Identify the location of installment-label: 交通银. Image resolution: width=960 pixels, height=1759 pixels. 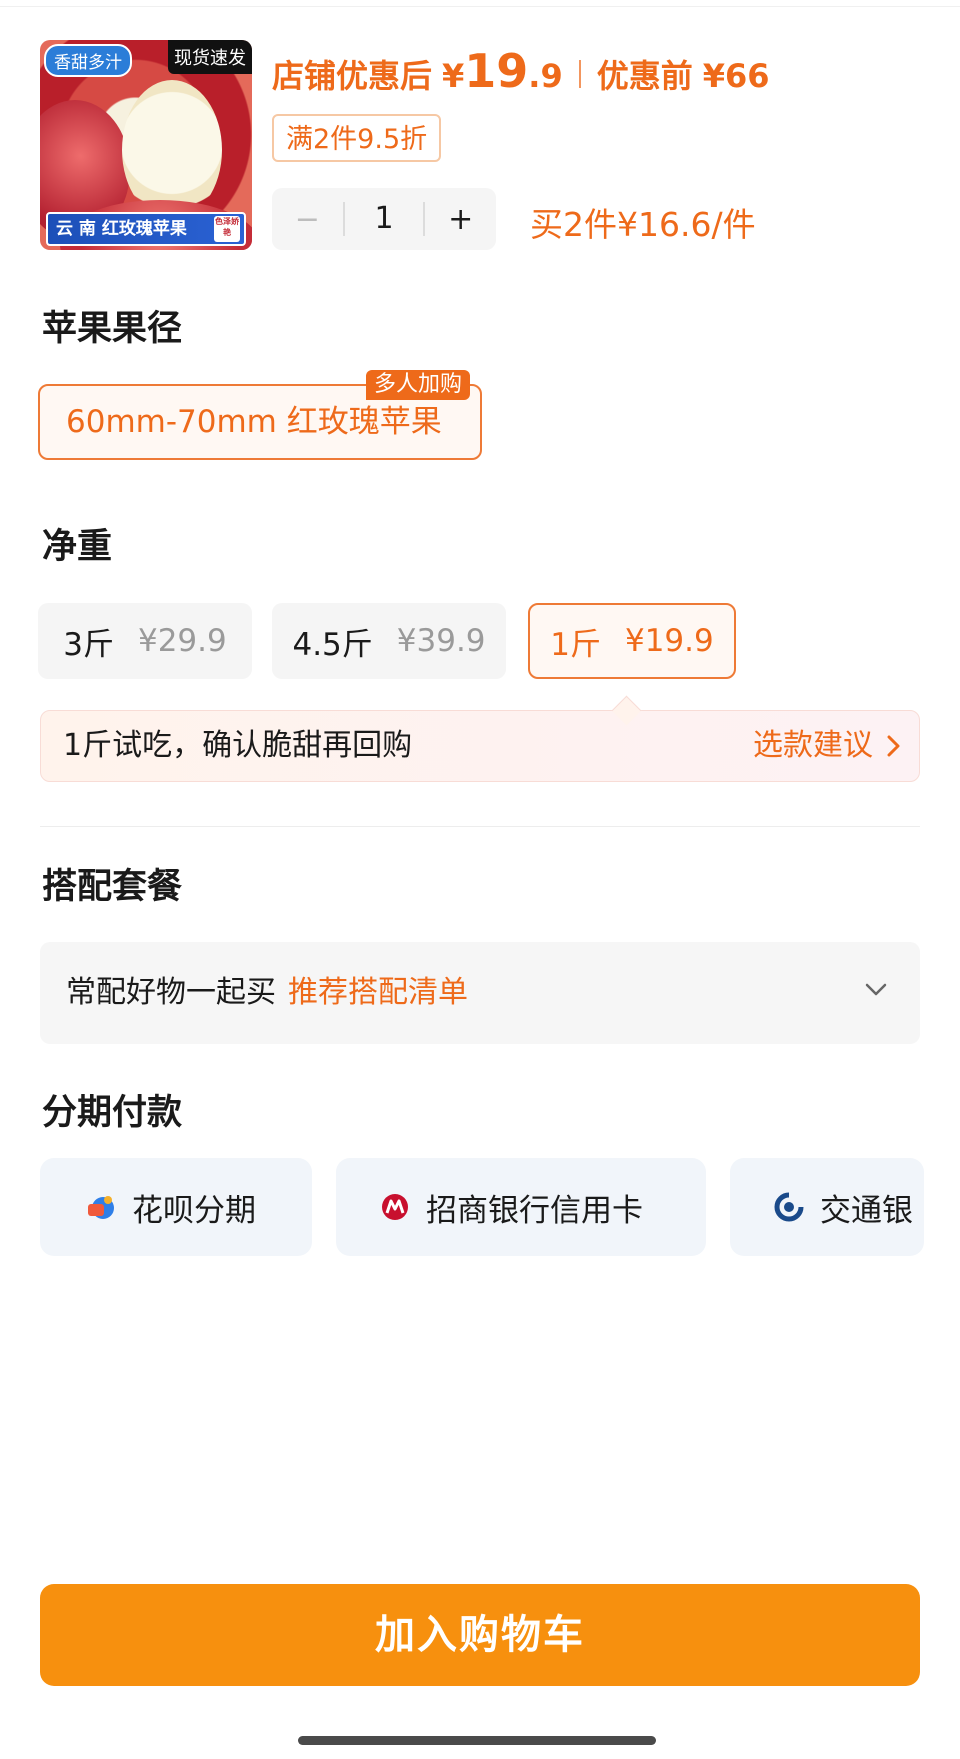
(866, 1210).